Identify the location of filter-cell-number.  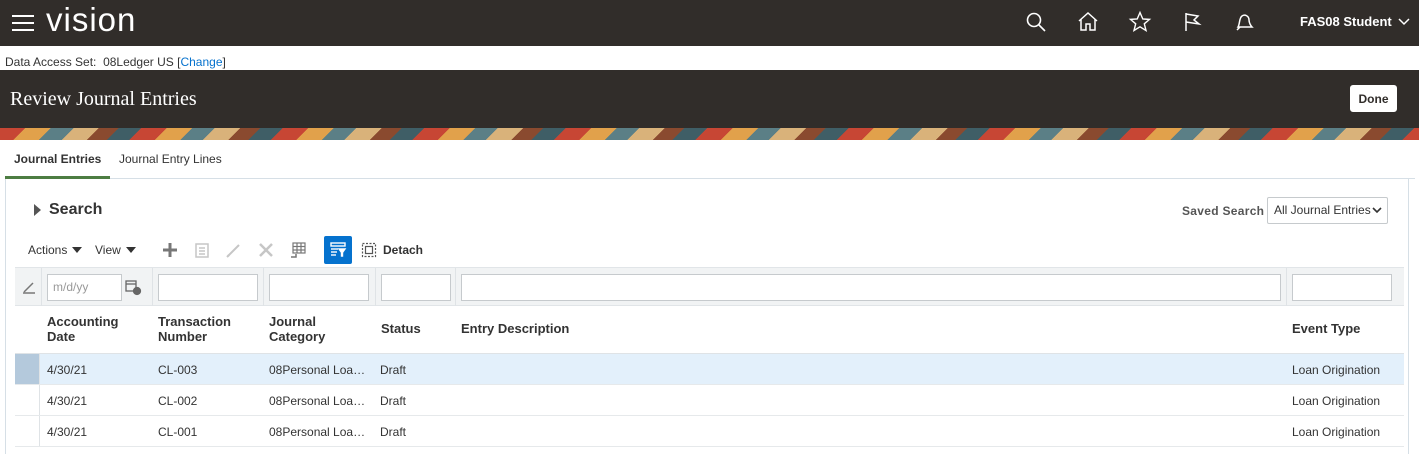
(208, 287).